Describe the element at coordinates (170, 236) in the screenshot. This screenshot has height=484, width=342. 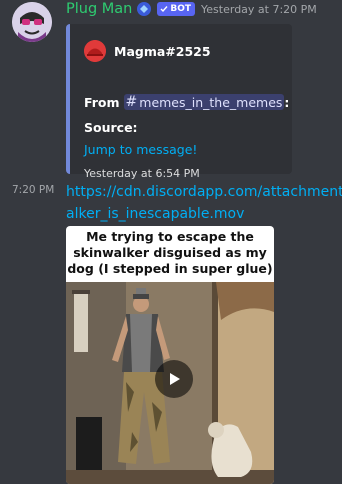
I see `caption-line-1: Me trying to escape the` at that location.